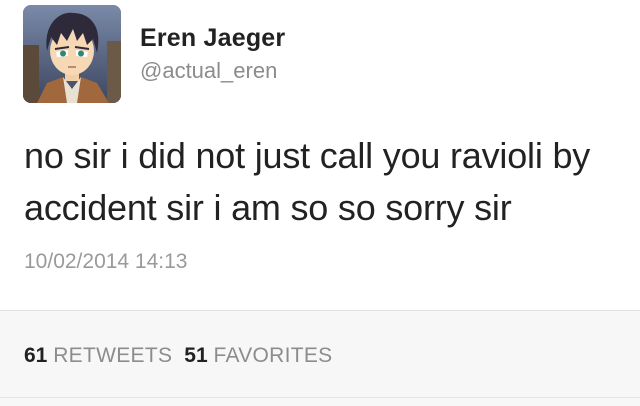 This screenshot has height=406, width=640. Describe the element at coordinates (320, 397) in the screenshot. I see `bottom-divider` at that location.